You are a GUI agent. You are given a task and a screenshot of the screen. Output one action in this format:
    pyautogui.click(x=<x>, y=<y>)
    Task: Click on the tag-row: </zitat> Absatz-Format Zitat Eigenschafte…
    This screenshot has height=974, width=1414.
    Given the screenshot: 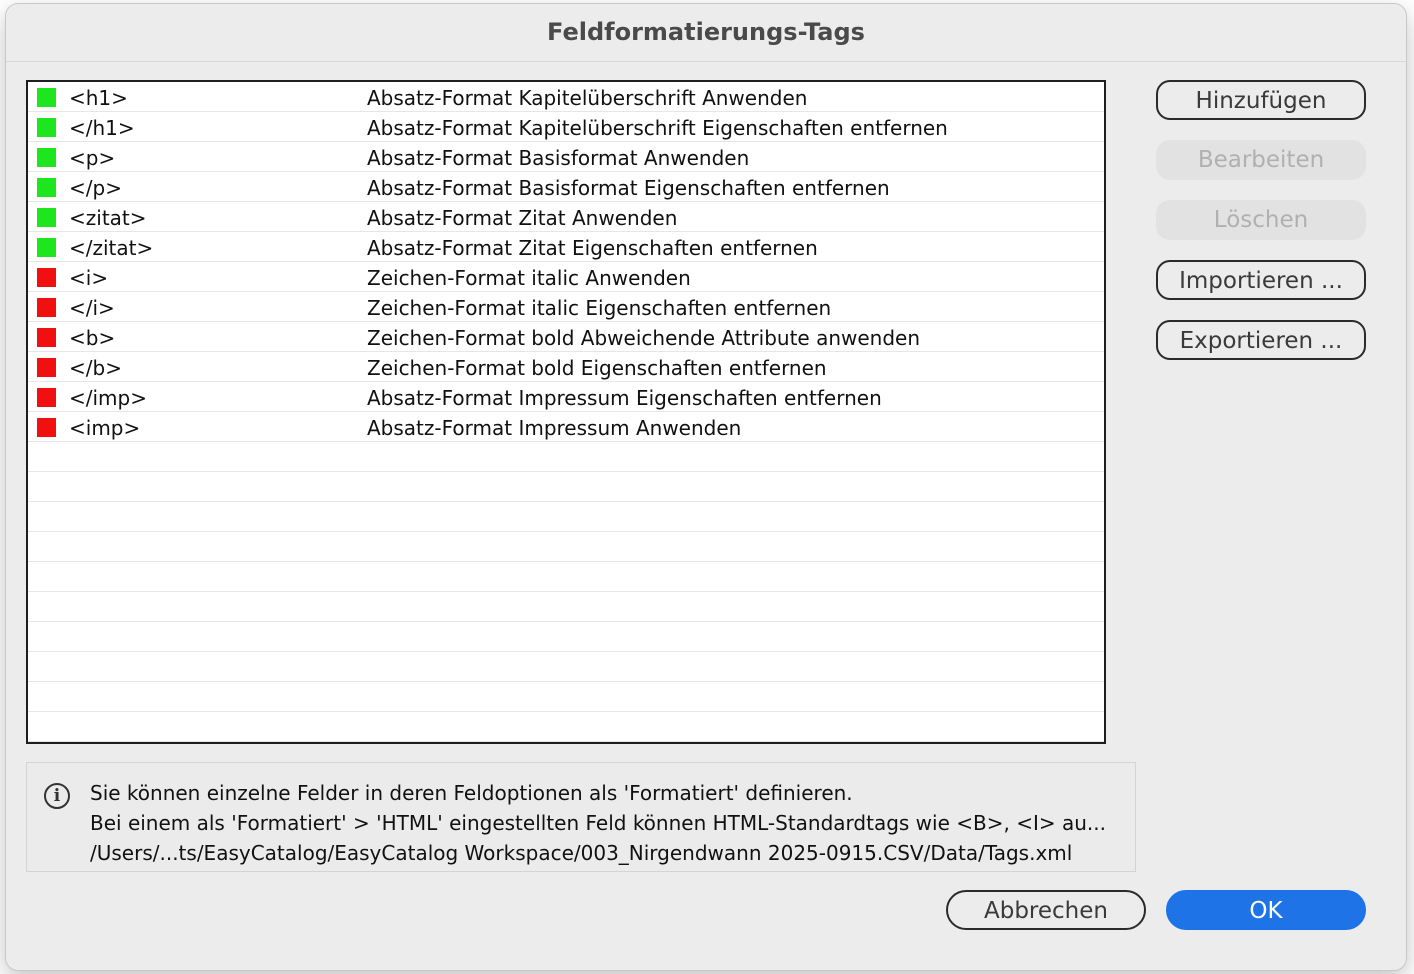 What is the action you would take?
    pyautogui.click(x=566, y=247)
    